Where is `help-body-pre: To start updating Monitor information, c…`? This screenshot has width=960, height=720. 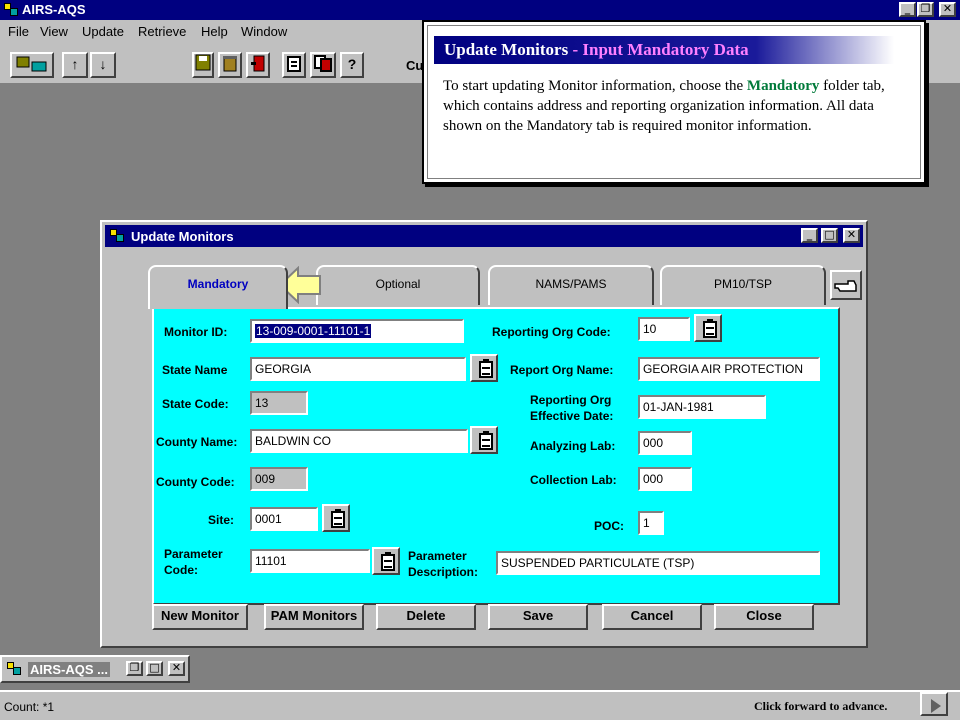 help-body-pre: To start updating Monitor information, c… is located at coordinates (595, 86).